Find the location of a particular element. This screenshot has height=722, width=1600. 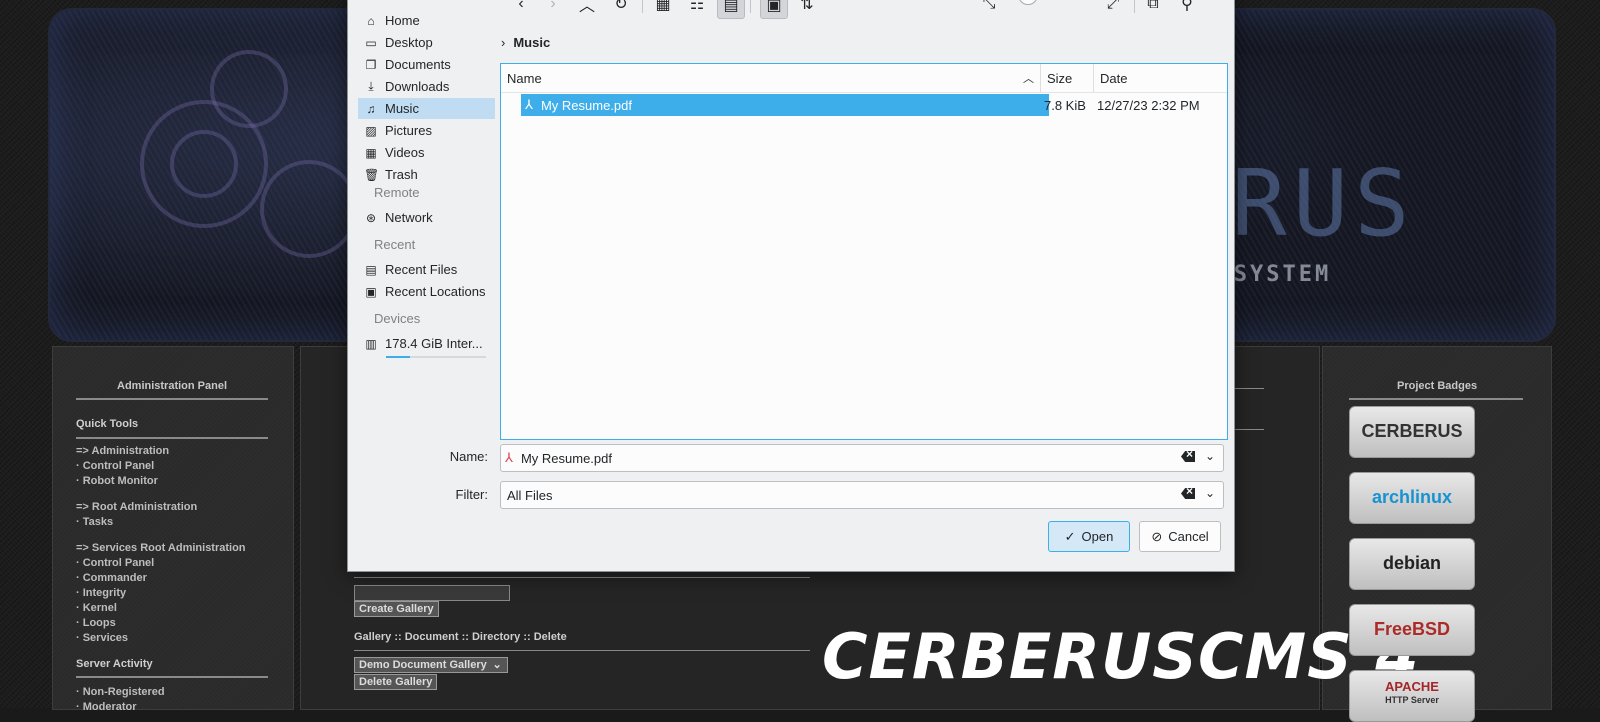

zoom-in-button: ⤢ is located at coordinates (1113, 8).